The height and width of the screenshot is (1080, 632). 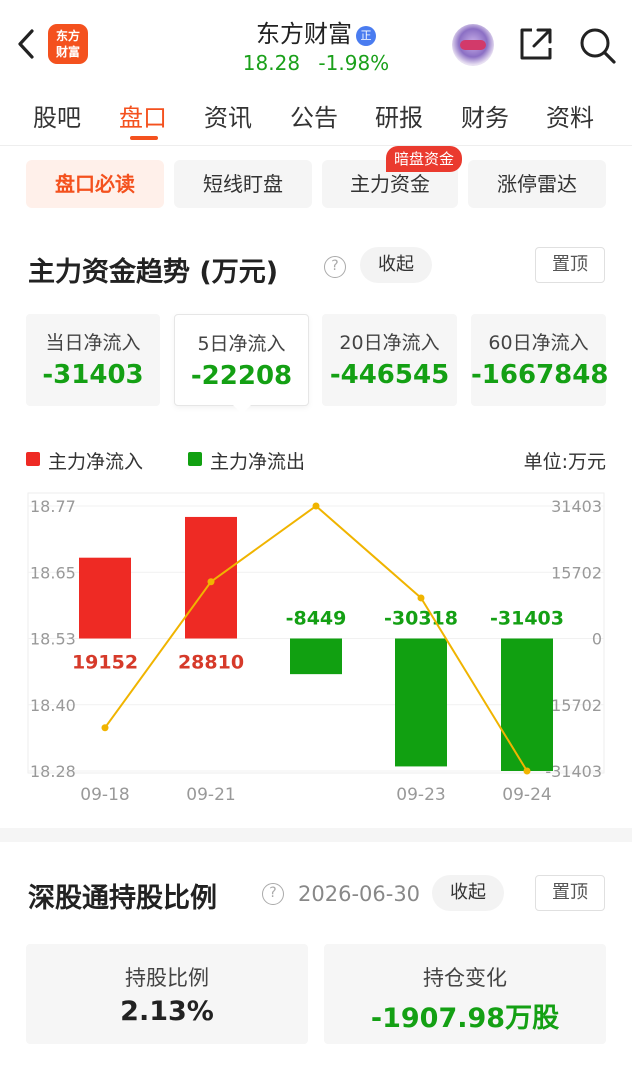 I want to click on holding-ratio-value: 2.13%, so click(x=167, y=1011).